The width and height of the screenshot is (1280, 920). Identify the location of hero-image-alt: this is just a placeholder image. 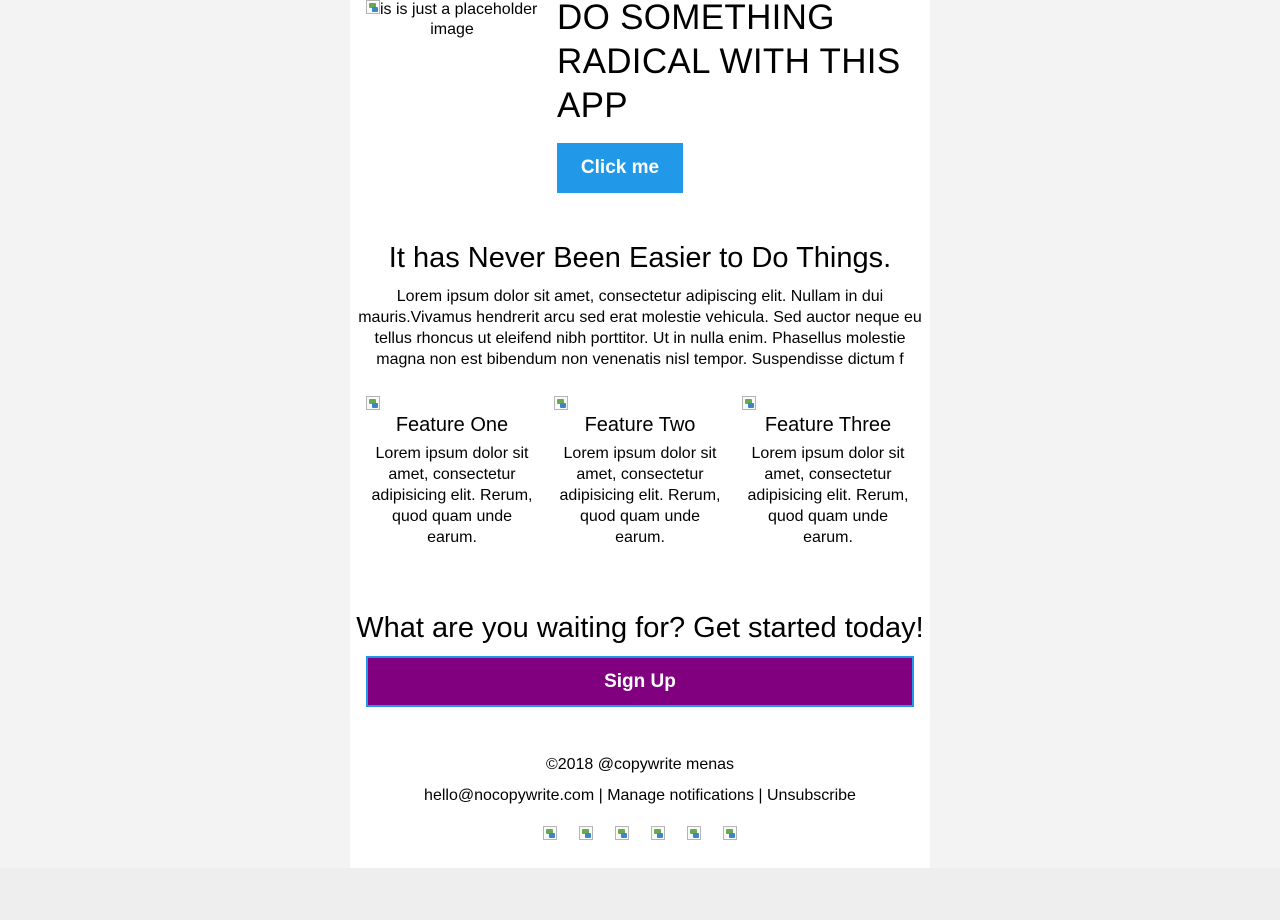
(452, 19).